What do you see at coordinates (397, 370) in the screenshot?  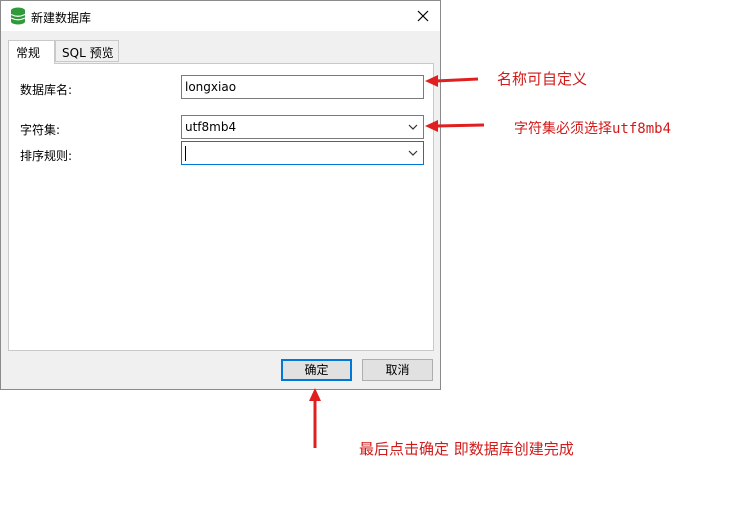 I see `cancel-button: 取消` at bounding box center [397, 370].